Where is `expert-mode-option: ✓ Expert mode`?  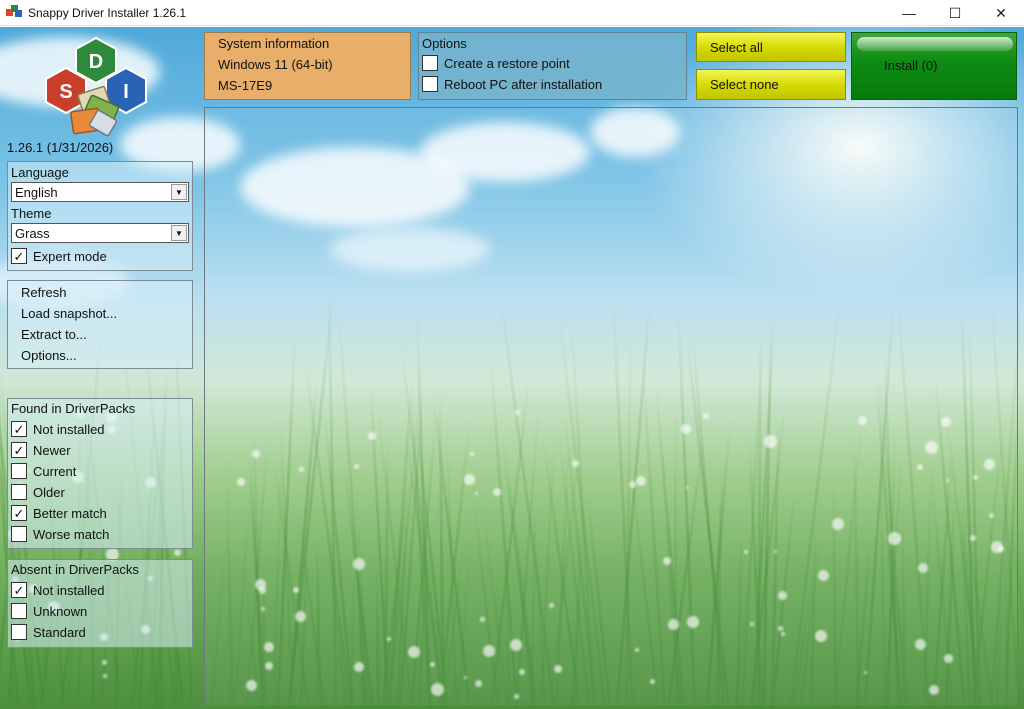
expert-mode-option: ✓ Expert mode is located at coordinates (59, 256).